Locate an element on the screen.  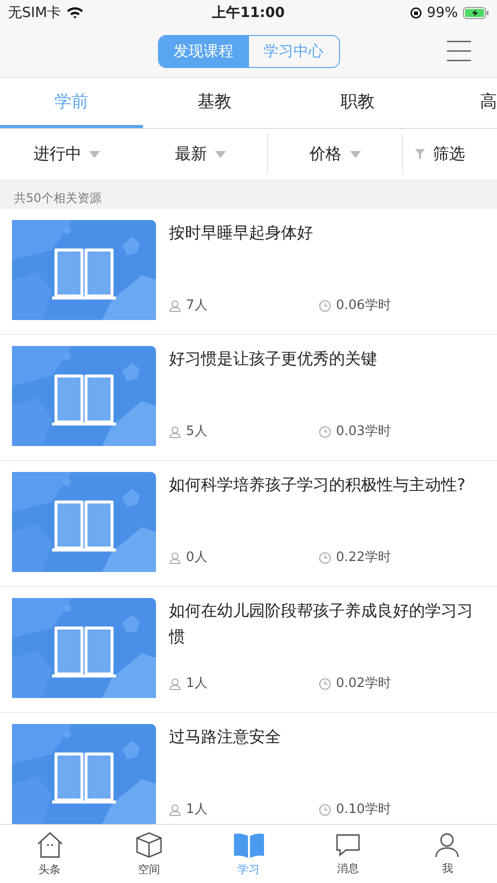
learner-count: 5人 is located at coordinates (197, 431).